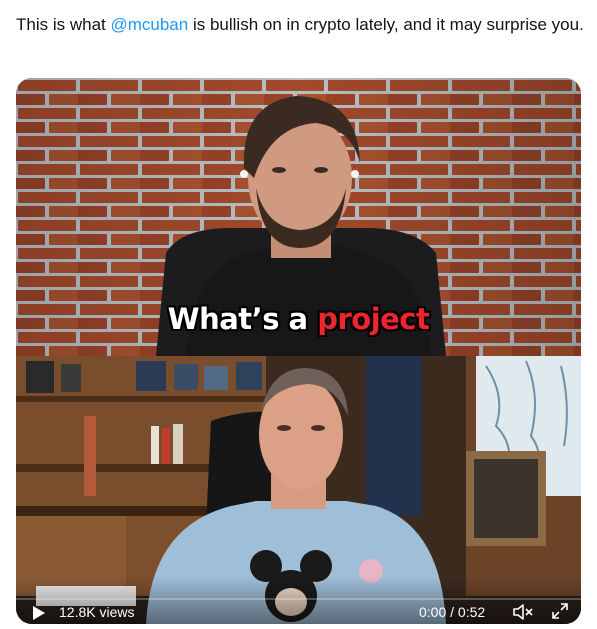 This screenshot has height=629, width=597. I want to click on play-icon, so click(39, 613).